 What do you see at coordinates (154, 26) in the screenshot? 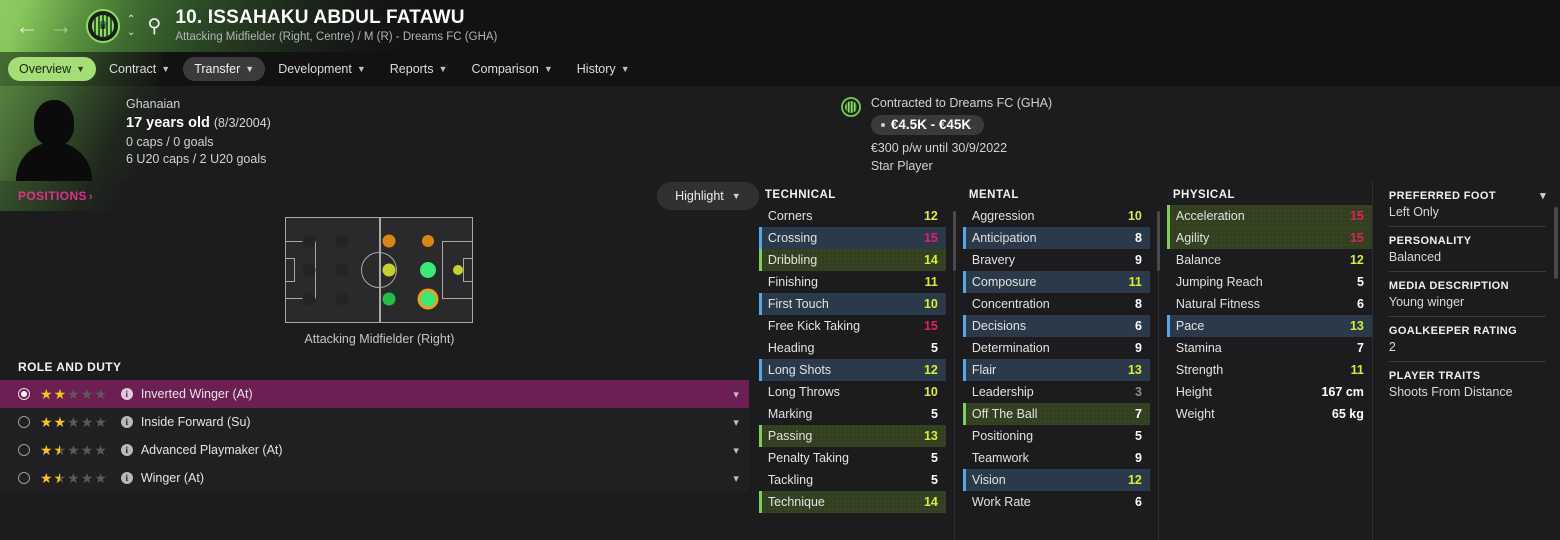
I see `search-icon: ⚲` at bounding box center [154, 26].